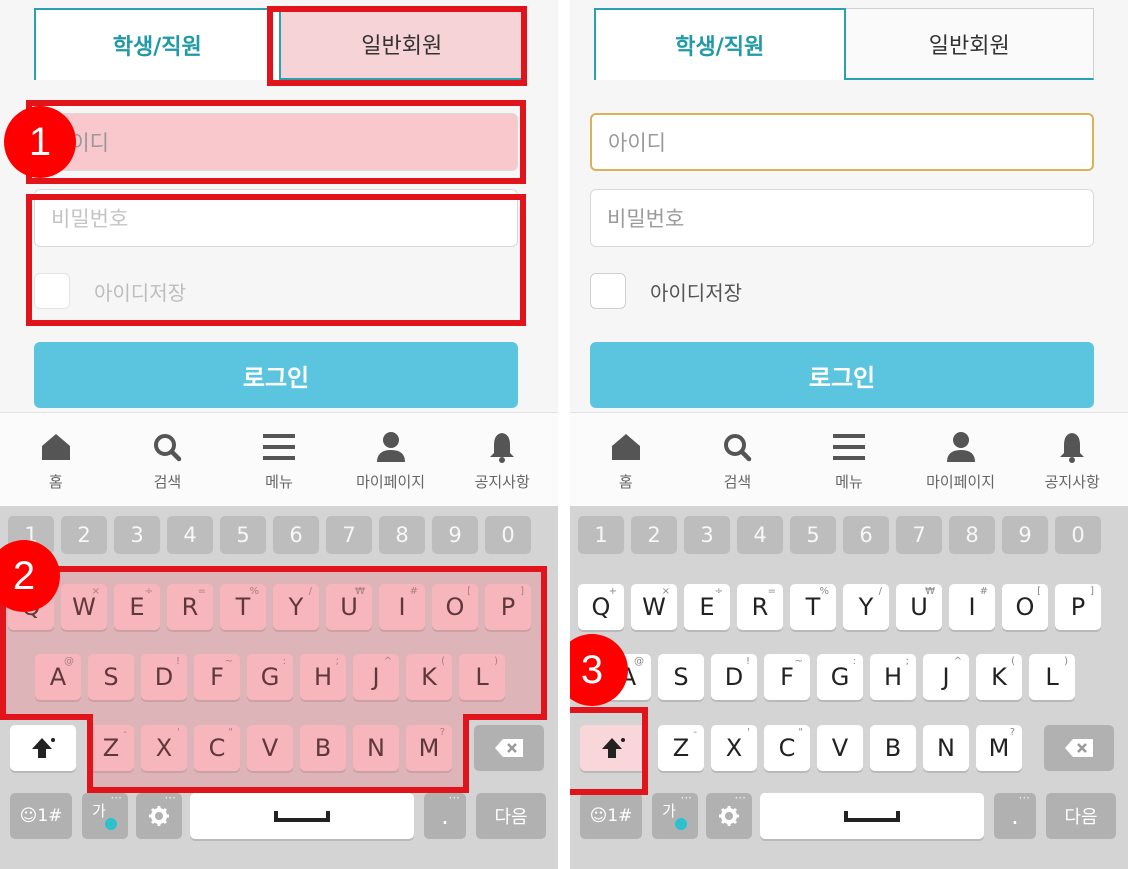 The width and height of the screenshot is (1128, 869). What do you see at coordinates (842, 142) in the screenshot?
I see `id-field: 아이디` at bounding box center [842, 142].